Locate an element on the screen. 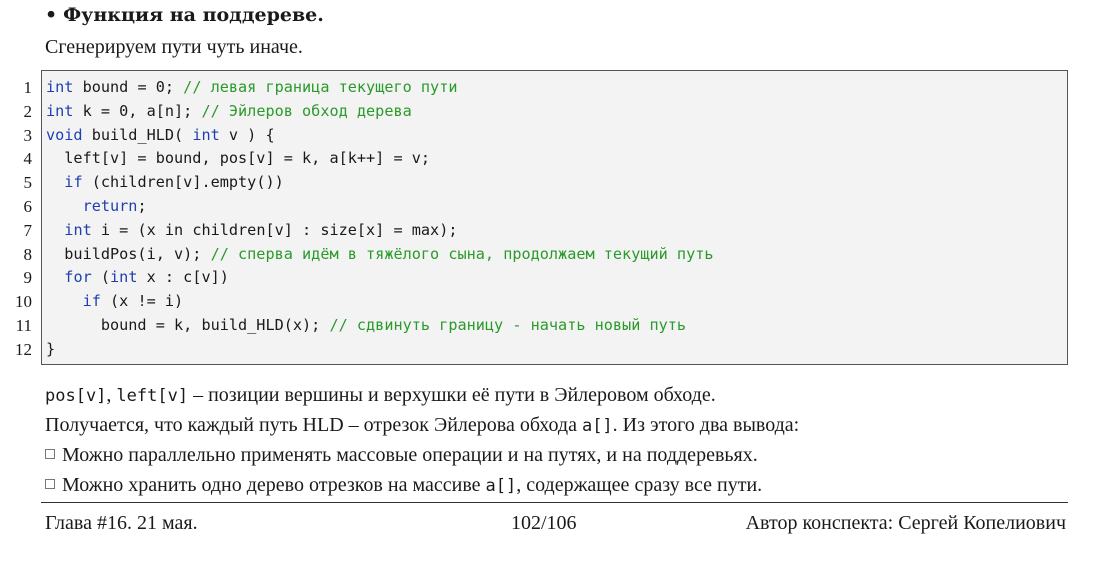 The image size is (1103, 570). code-token: ( is located at coordinates (101, 277).